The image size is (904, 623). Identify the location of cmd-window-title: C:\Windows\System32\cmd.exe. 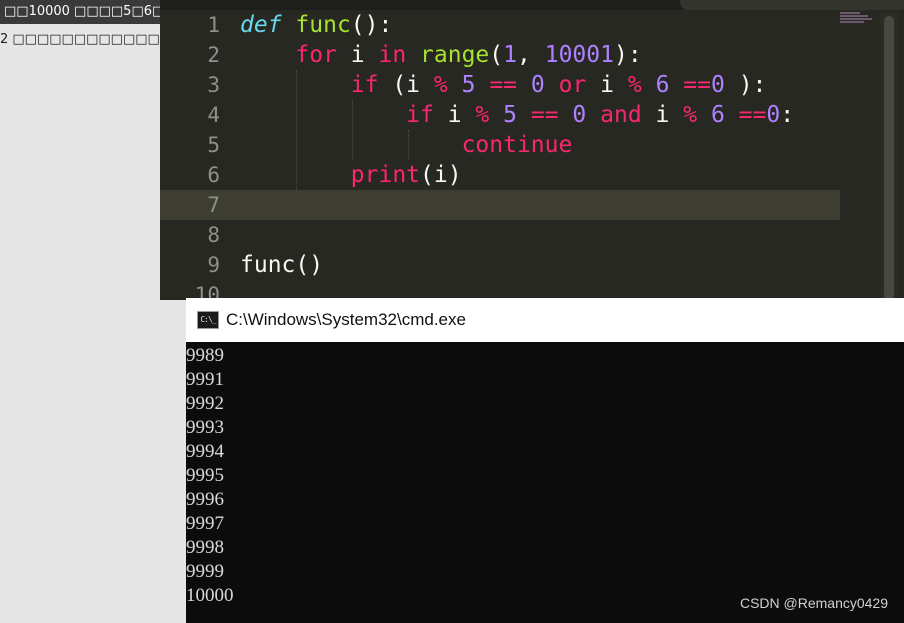
(346, 319).